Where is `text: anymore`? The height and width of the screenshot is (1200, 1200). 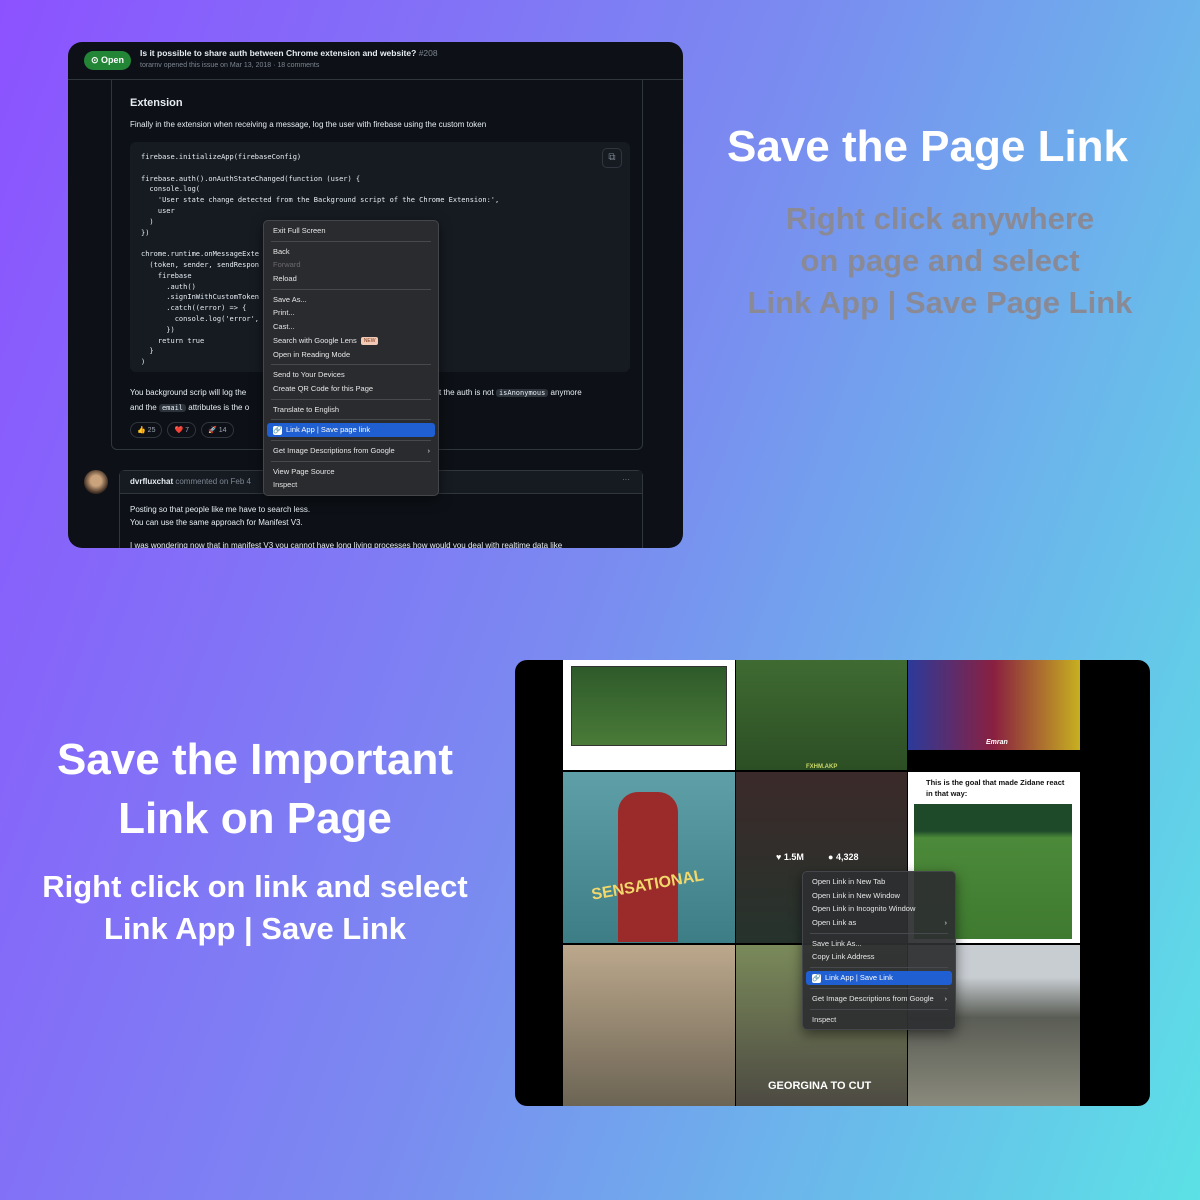 text: anymore is located at coordinates (566, 392).